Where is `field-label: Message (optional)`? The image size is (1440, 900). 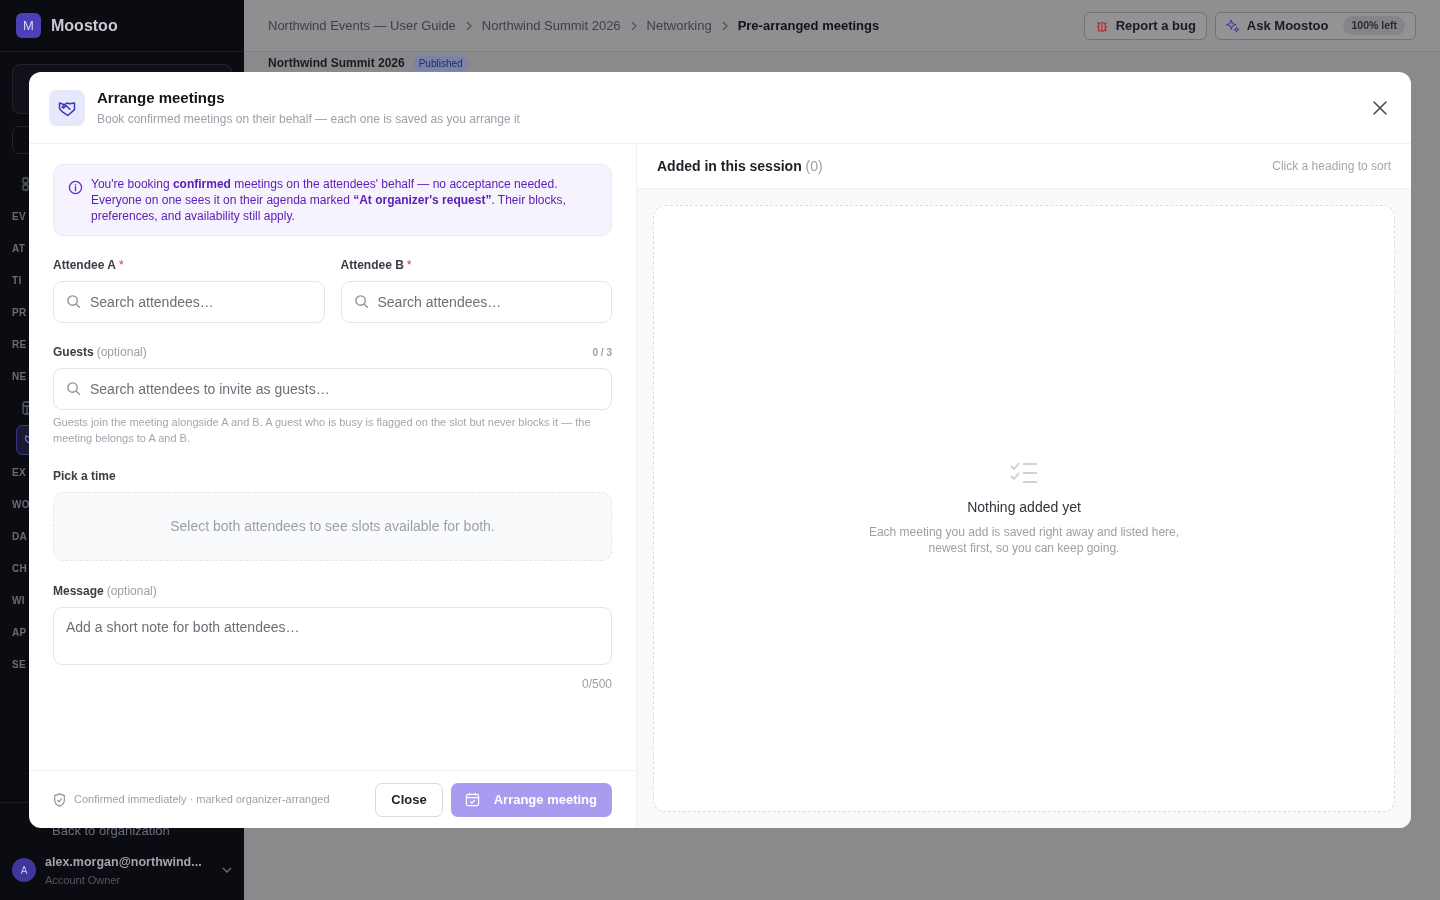
field-label: Message (optional) is located at coordinates (105, 591).